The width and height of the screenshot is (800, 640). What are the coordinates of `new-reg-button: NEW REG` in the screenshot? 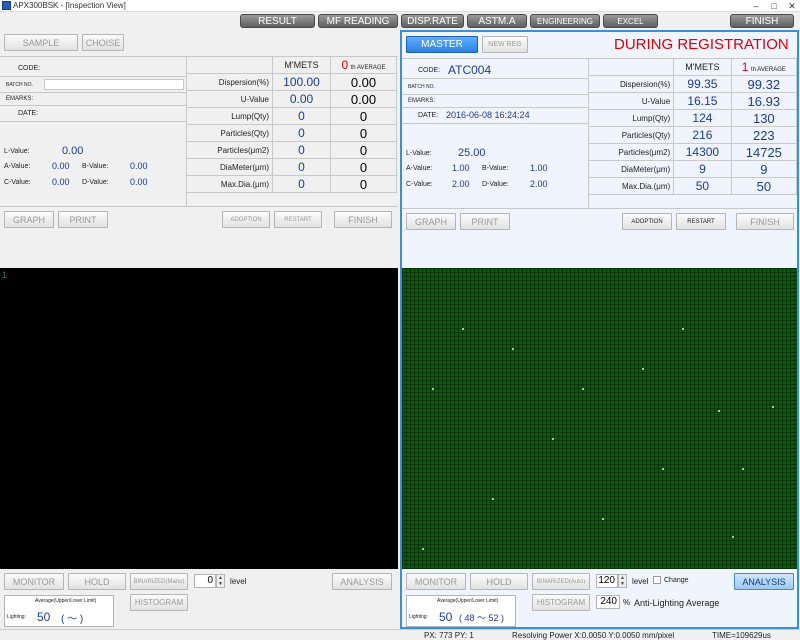 It's located at (505, 44).